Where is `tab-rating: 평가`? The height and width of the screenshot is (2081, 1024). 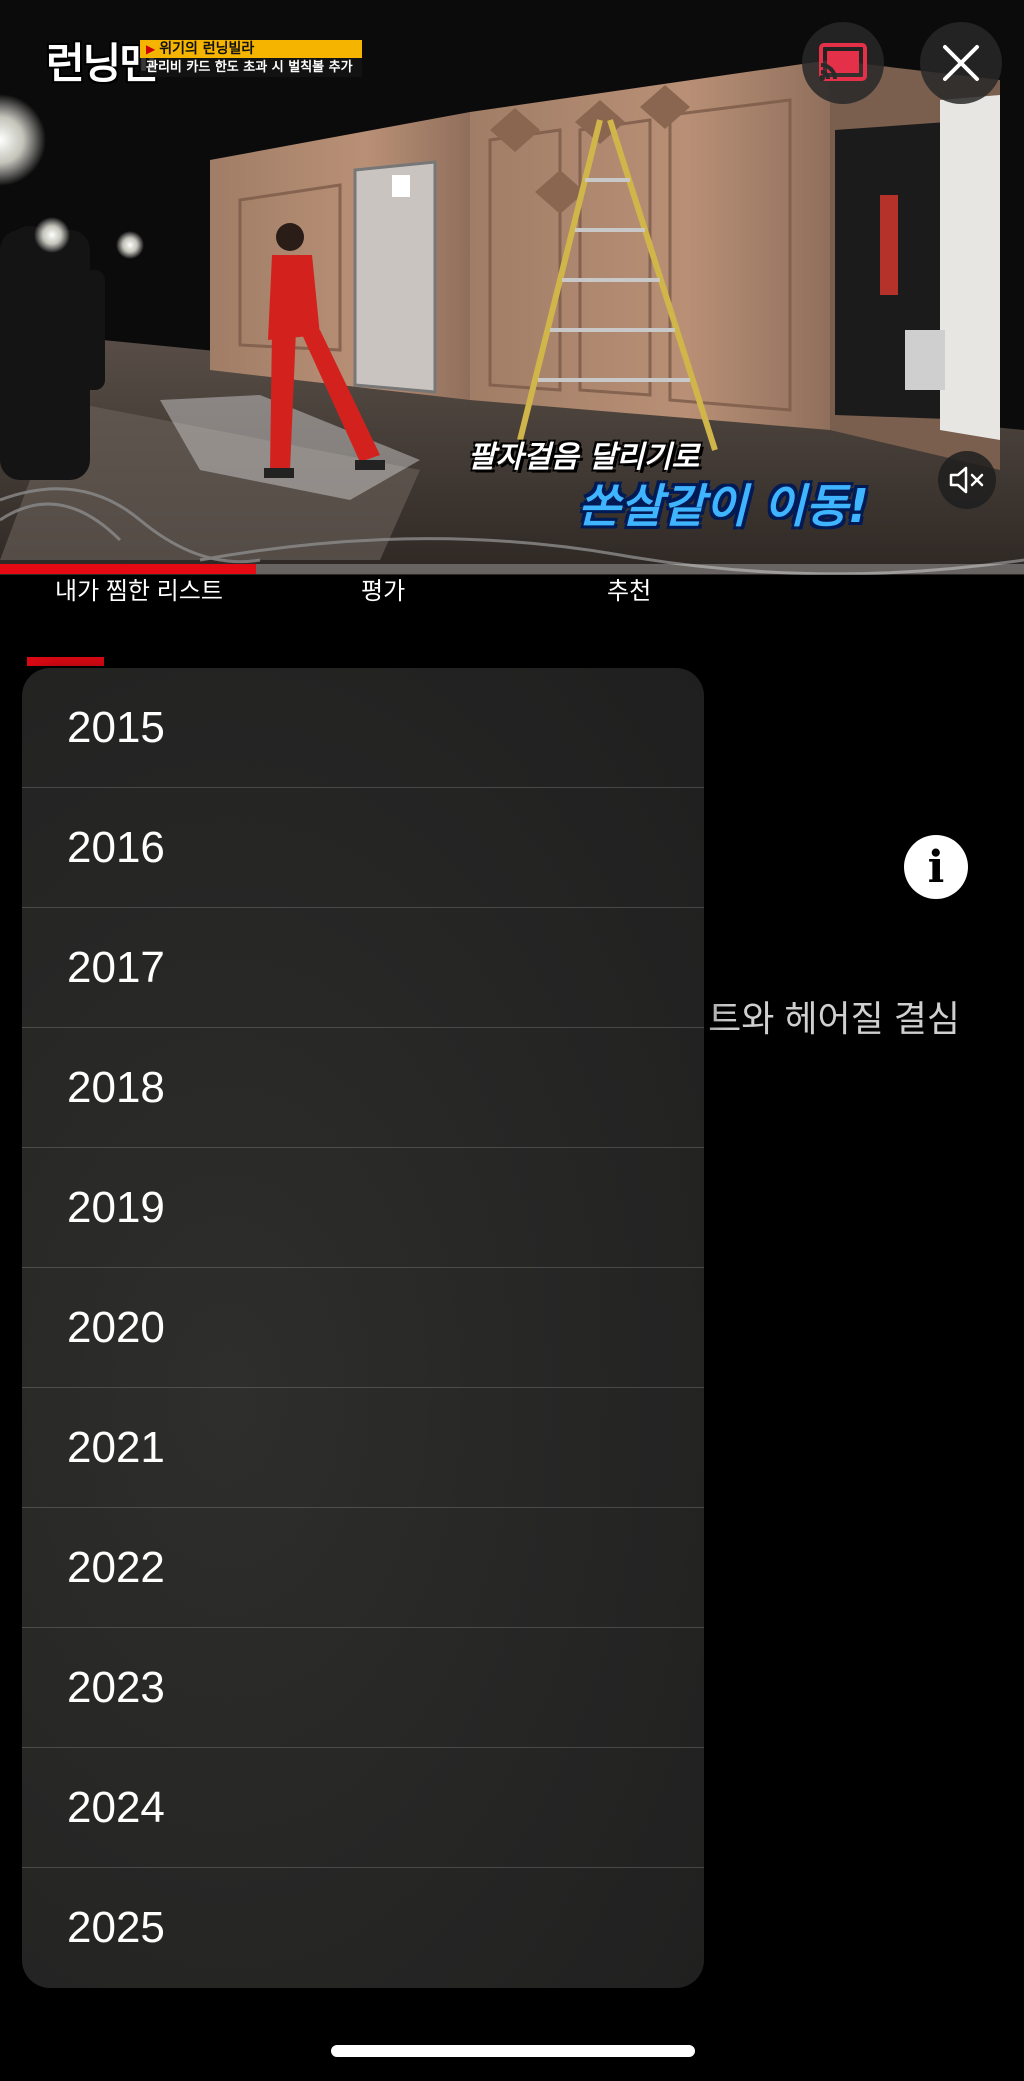 tab-rating: 평가 is located at coordinates (383, 592).